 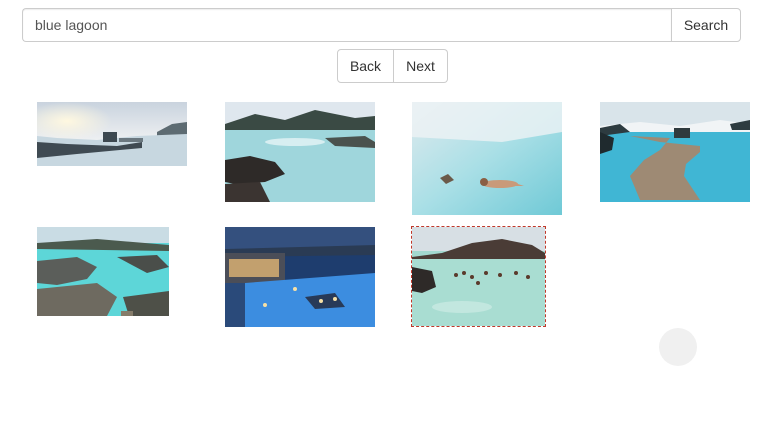 I want to click on search-input, so click(x=346, y=25).